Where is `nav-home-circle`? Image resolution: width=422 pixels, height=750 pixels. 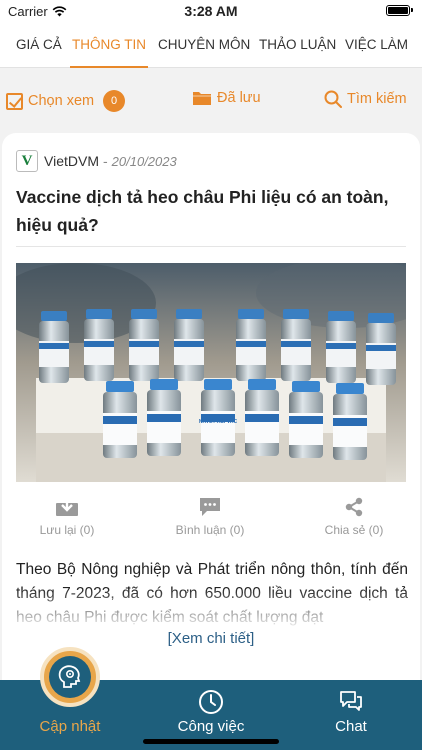 nav-home-circle is located at coordinates (70, 677).